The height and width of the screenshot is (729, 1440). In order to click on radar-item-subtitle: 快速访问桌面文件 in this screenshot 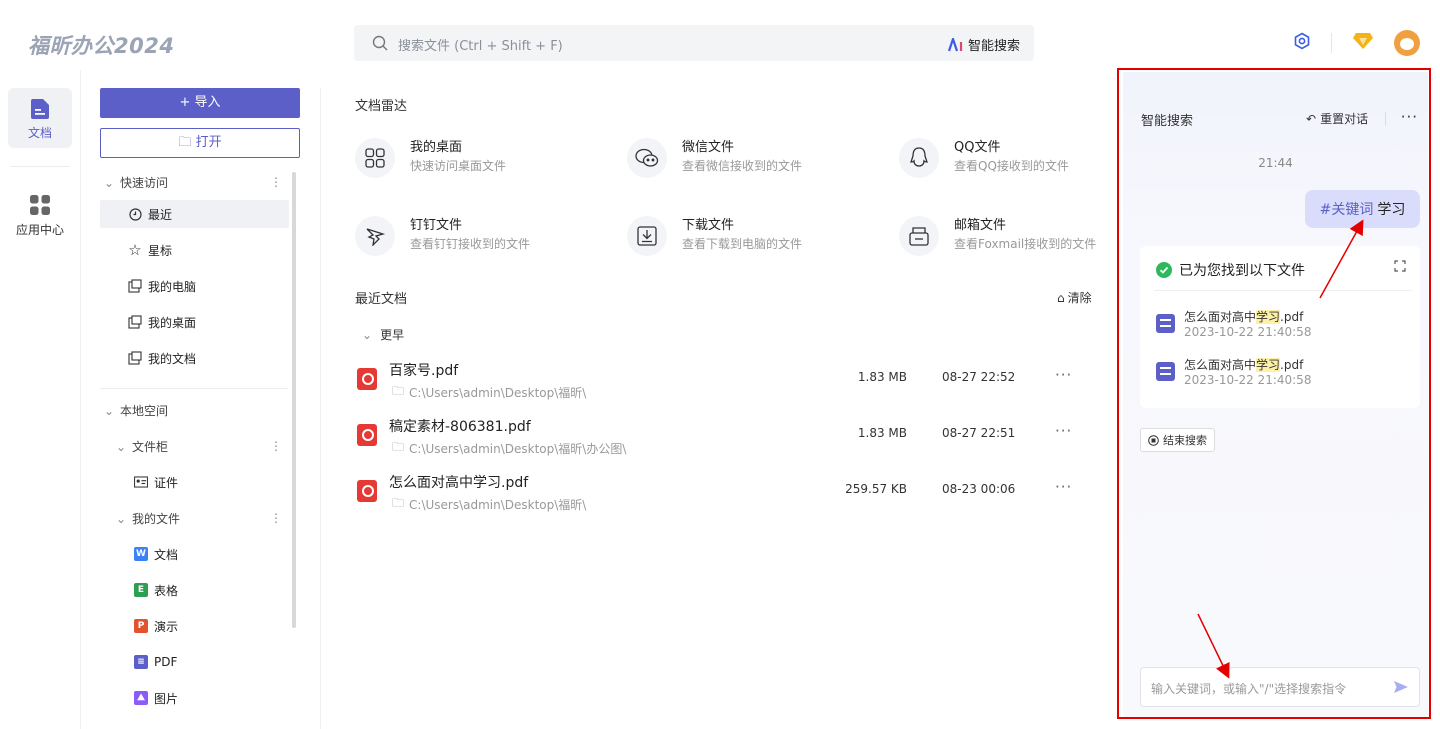, I will do `click(458, 166)`.